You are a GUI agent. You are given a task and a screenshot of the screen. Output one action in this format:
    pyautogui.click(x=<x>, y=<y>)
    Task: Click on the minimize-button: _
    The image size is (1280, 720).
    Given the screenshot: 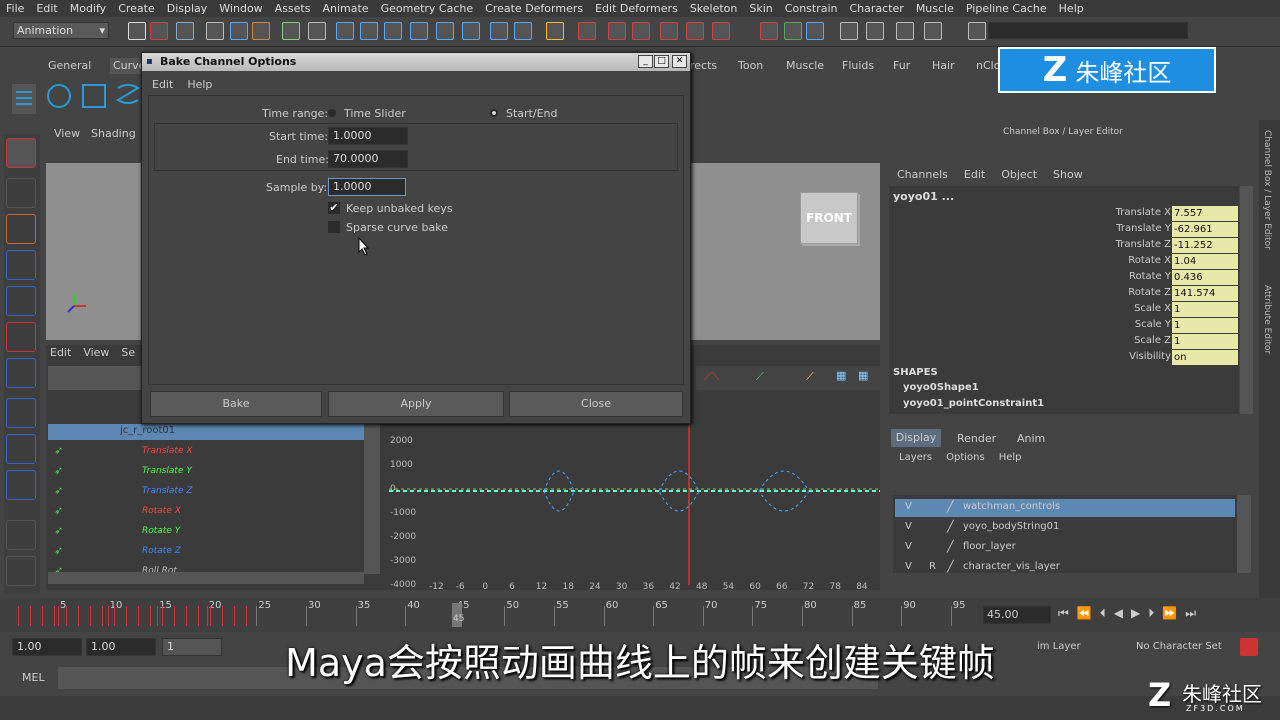 What is the action you would take?
    pyautogui.click(x=645, y=61)
    